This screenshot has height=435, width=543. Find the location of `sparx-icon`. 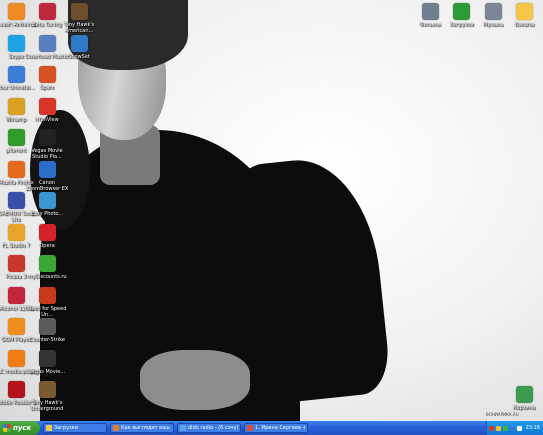

sparx-icon is located at coordinates (47, 74).